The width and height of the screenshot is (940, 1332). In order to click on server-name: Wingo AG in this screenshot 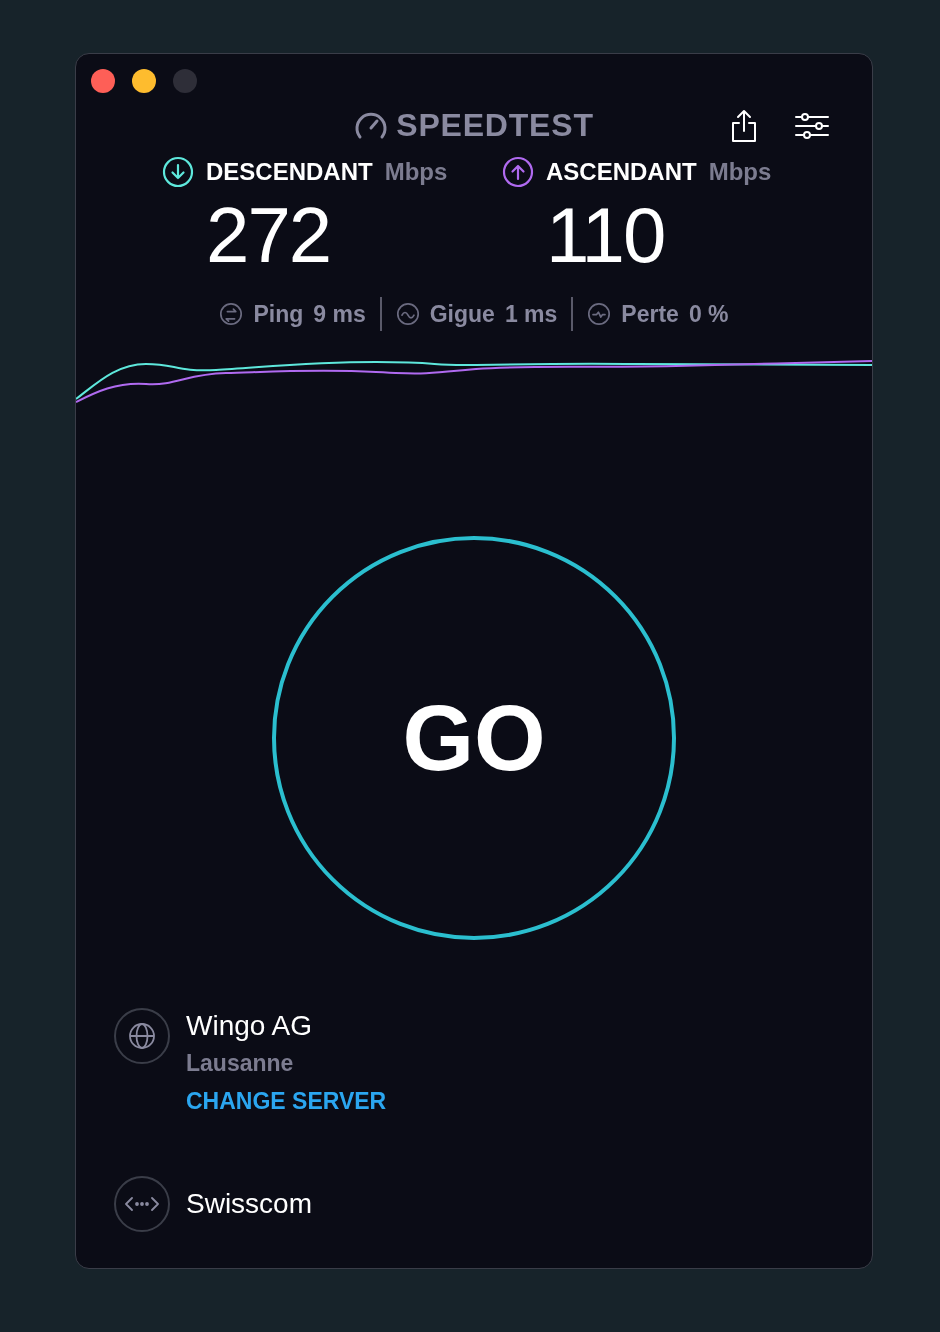, I will do `click(250, 1026)`.